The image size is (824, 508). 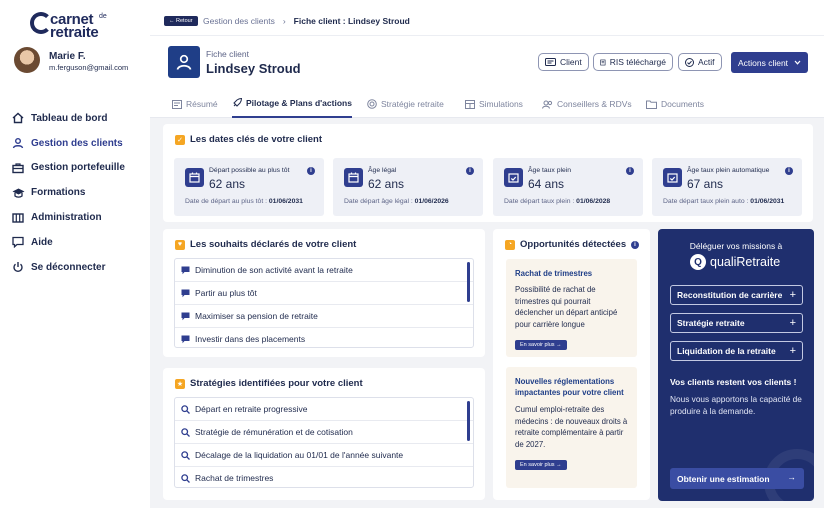 What do you see at coordinates (226, 293) in the screenshot?
I see `list-item-text: Partir au plus tôt` at bounding box center [226, 293].